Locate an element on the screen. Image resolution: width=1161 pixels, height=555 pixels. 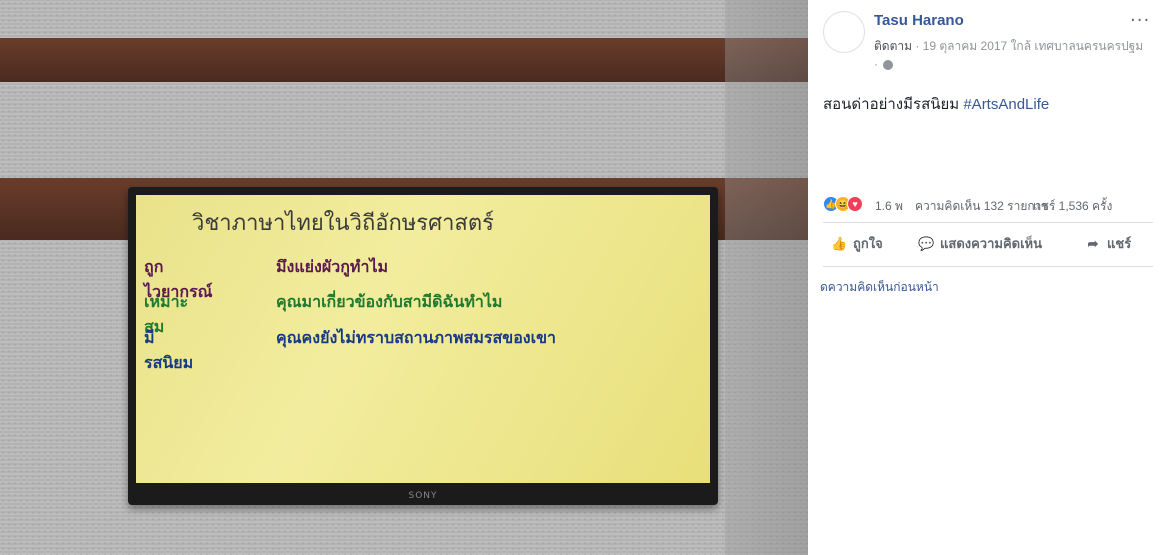
comment-label: แสดงความคิดเห็น is located at coordinates (991, 243).